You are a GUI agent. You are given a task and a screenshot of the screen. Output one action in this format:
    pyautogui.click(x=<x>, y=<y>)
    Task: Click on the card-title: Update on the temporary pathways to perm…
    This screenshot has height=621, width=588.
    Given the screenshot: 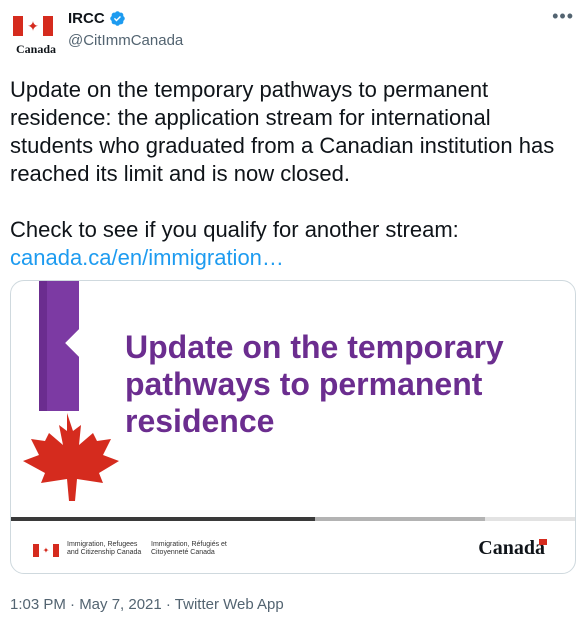 What is the action you would take?
    pyautogui.click(x=314, y=384)
    